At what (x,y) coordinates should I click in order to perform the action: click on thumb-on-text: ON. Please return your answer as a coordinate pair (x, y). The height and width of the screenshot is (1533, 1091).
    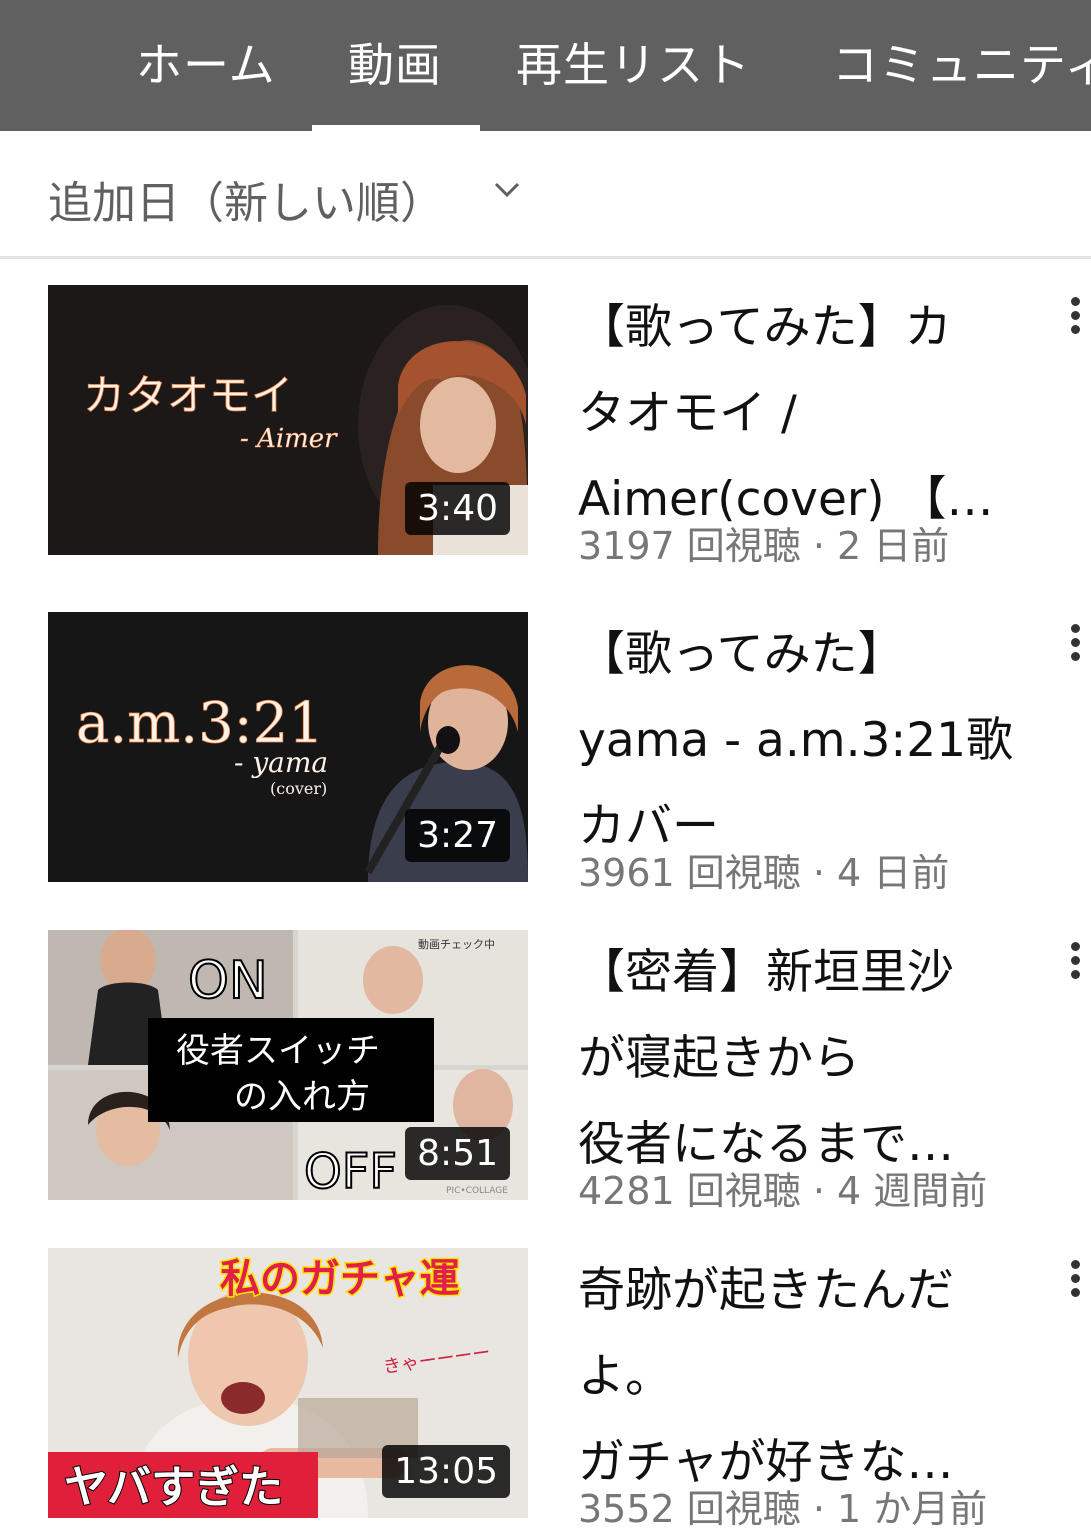
    Looking at the image, I should click on (228, 981).